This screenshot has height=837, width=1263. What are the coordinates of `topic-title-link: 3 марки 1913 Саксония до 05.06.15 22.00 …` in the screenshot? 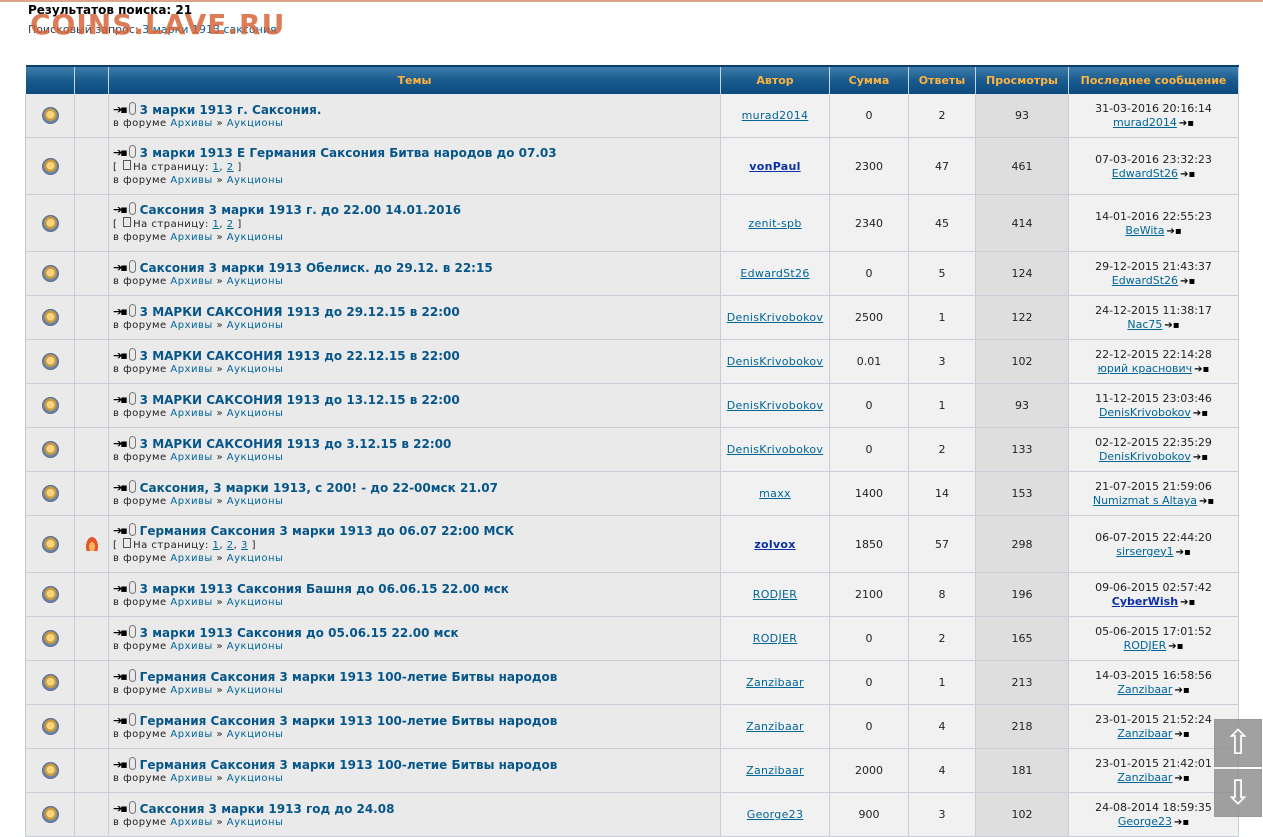 It's located at (299, 633).